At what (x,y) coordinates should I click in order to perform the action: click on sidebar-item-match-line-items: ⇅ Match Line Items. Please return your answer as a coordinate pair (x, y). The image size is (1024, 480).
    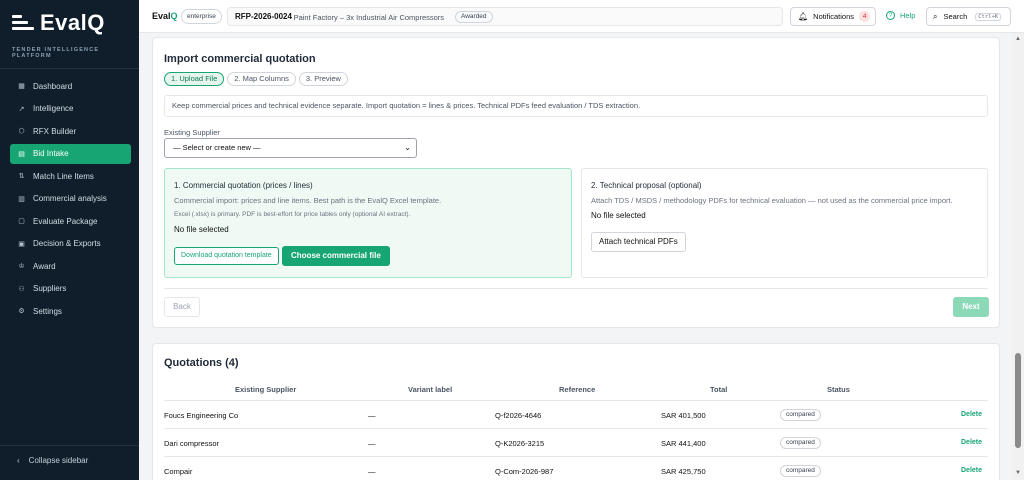
    Looking at the image, I should click on (70, 176).